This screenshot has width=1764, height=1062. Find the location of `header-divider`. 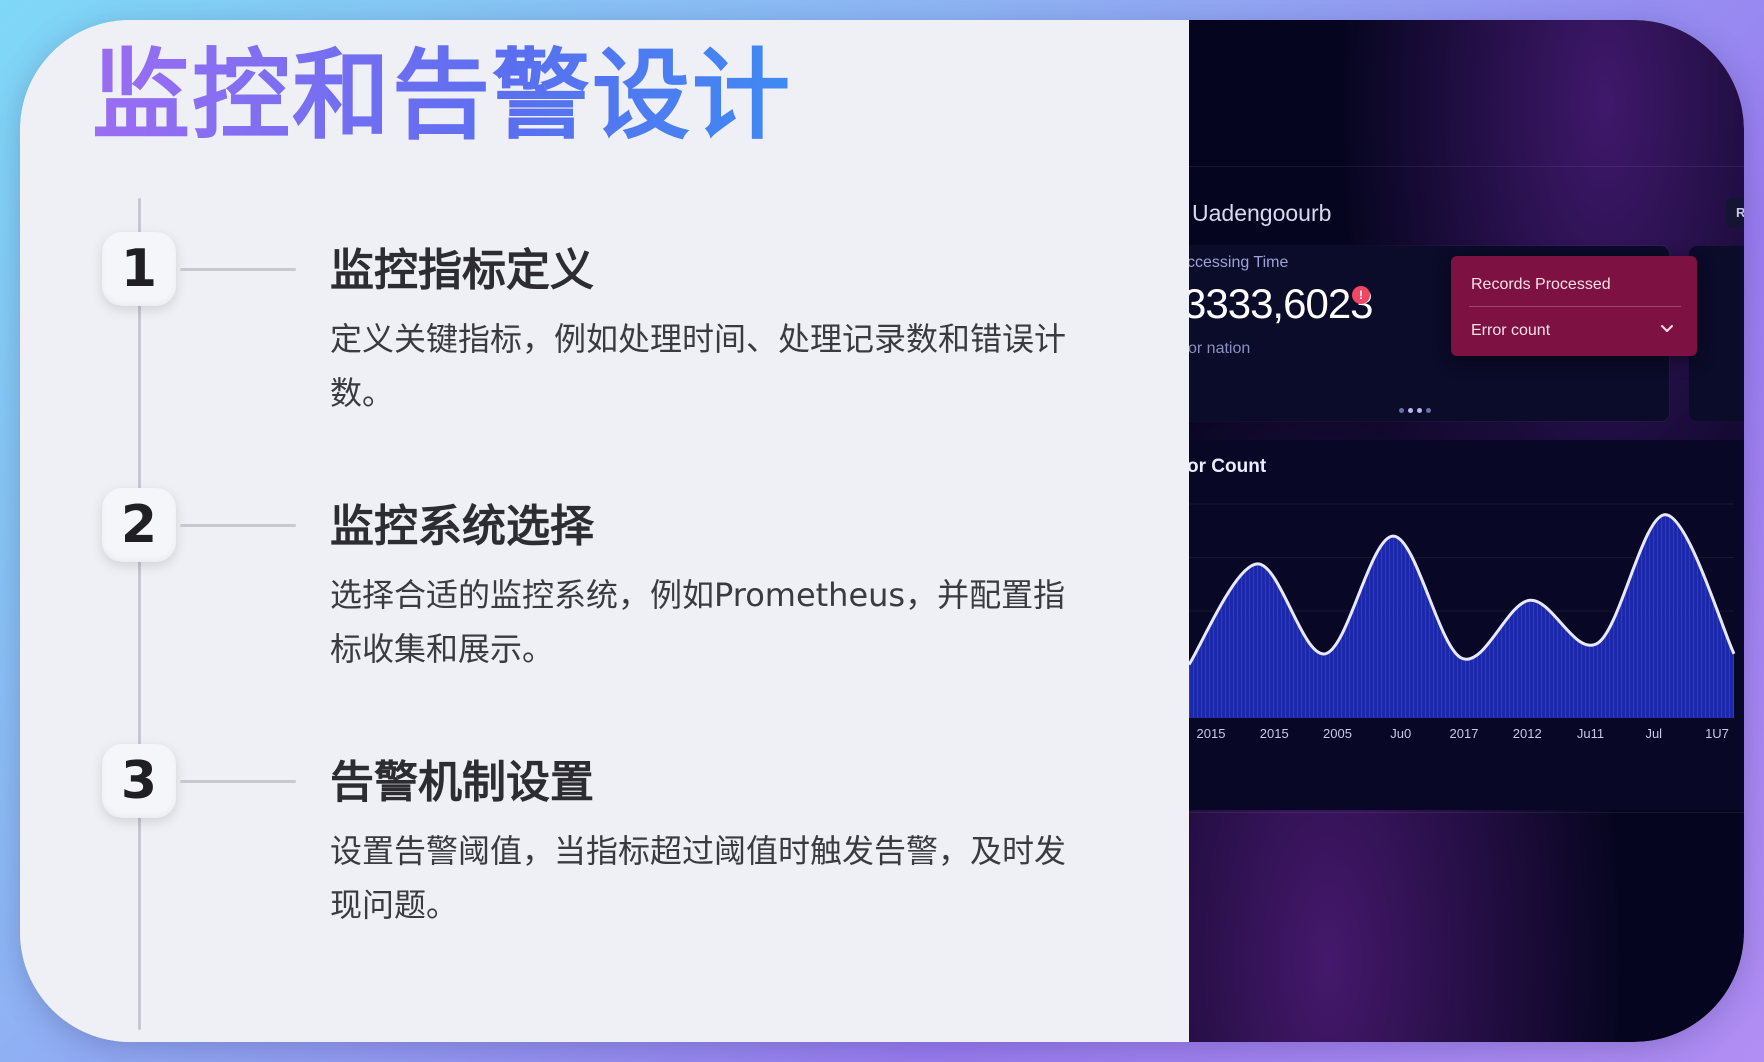

header-divider is located at coordinates (1466, 166).